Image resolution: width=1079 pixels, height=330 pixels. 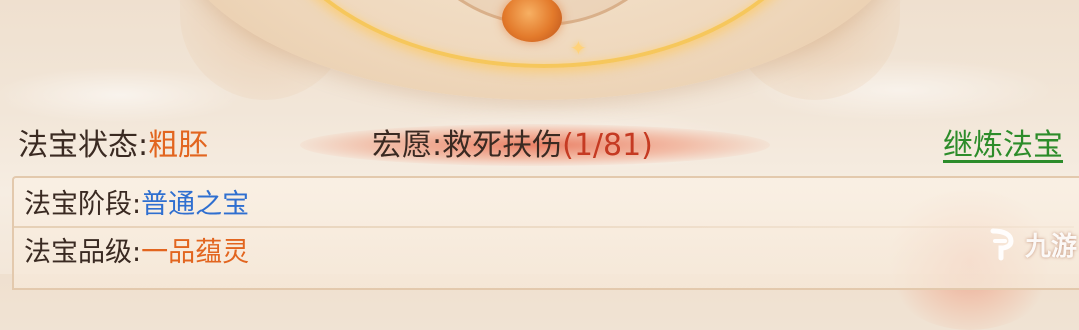 I want to click on artifact-status-value: 粗胚, so click(x=178, y=145).